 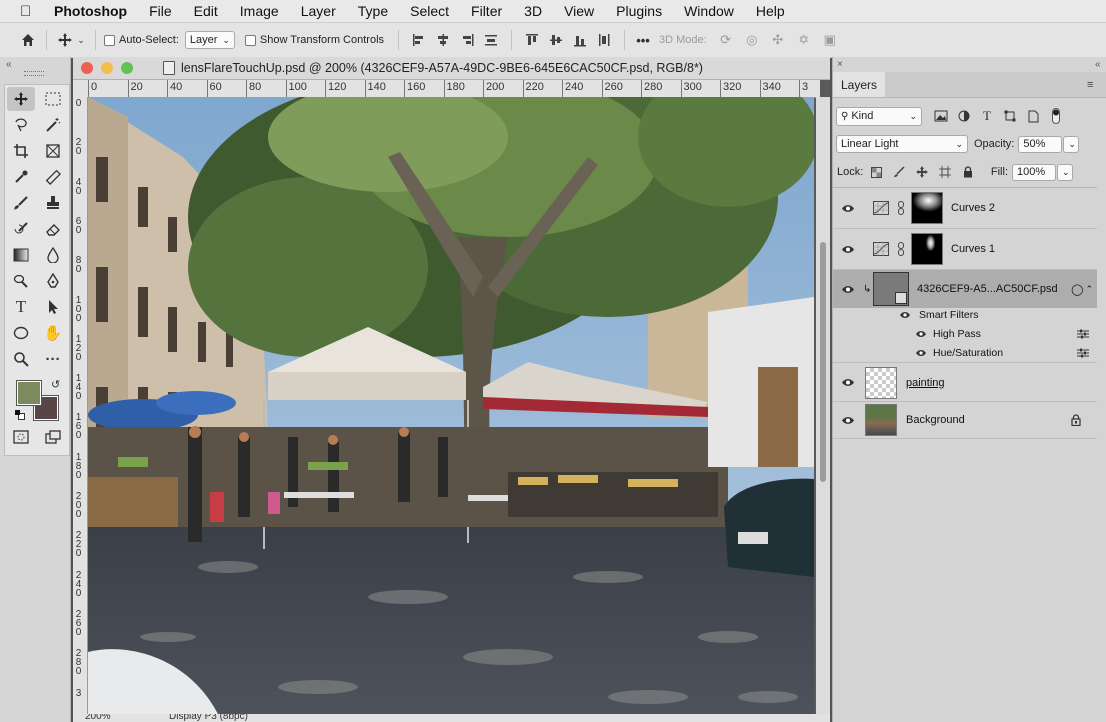 I want to click on zoom-window-button, so click(x=127, y=68).